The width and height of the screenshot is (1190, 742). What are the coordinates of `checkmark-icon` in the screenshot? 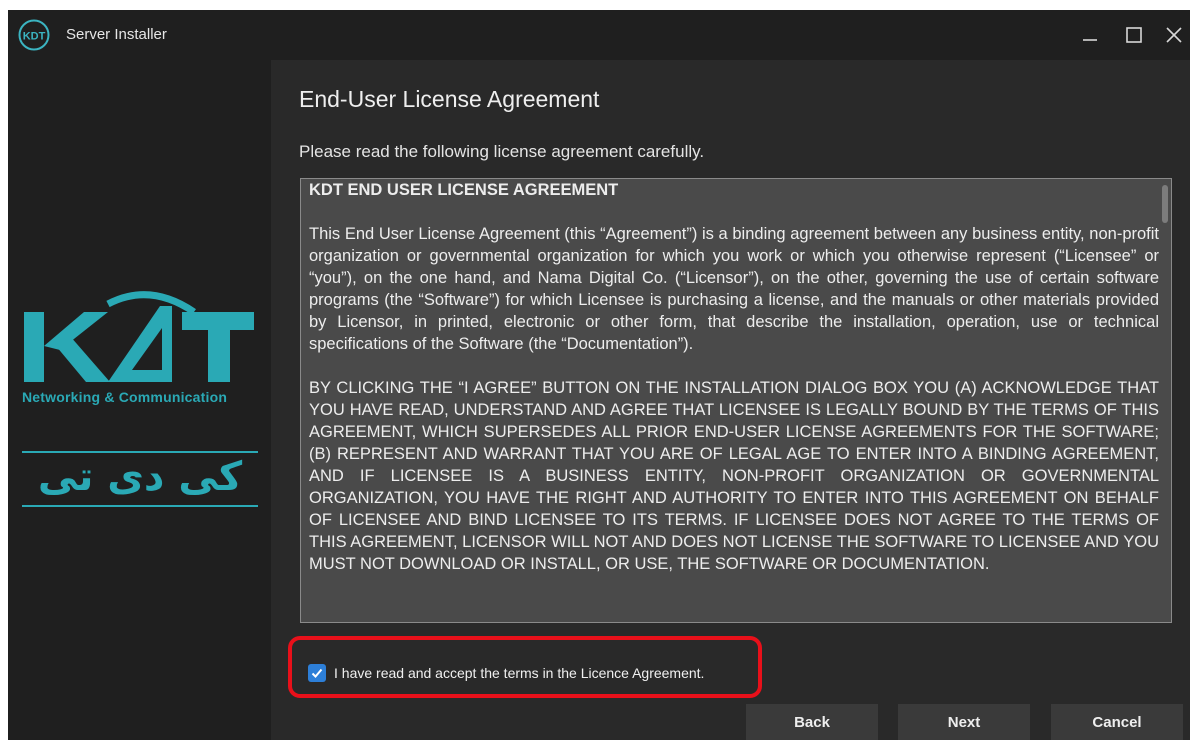 It's located at (317, 673).